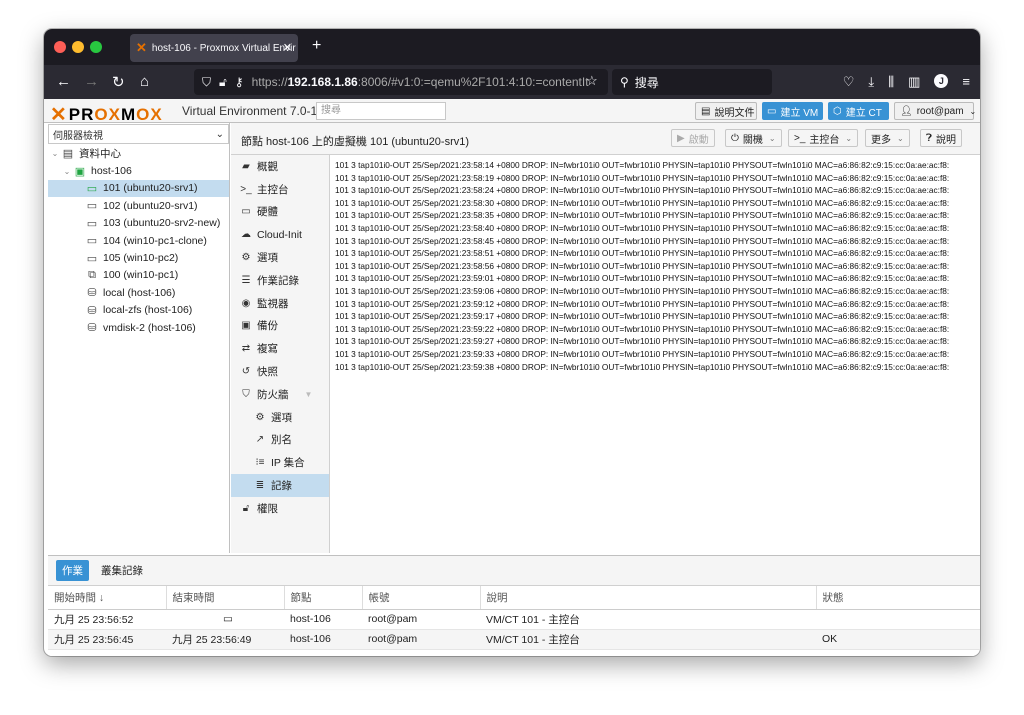 The width and height of the screenshot is (1024, 715). What do you see at coordinates (144, 81) in the screenshot?
I see `home-icon: ⌂` at bounding box center [144, 81].